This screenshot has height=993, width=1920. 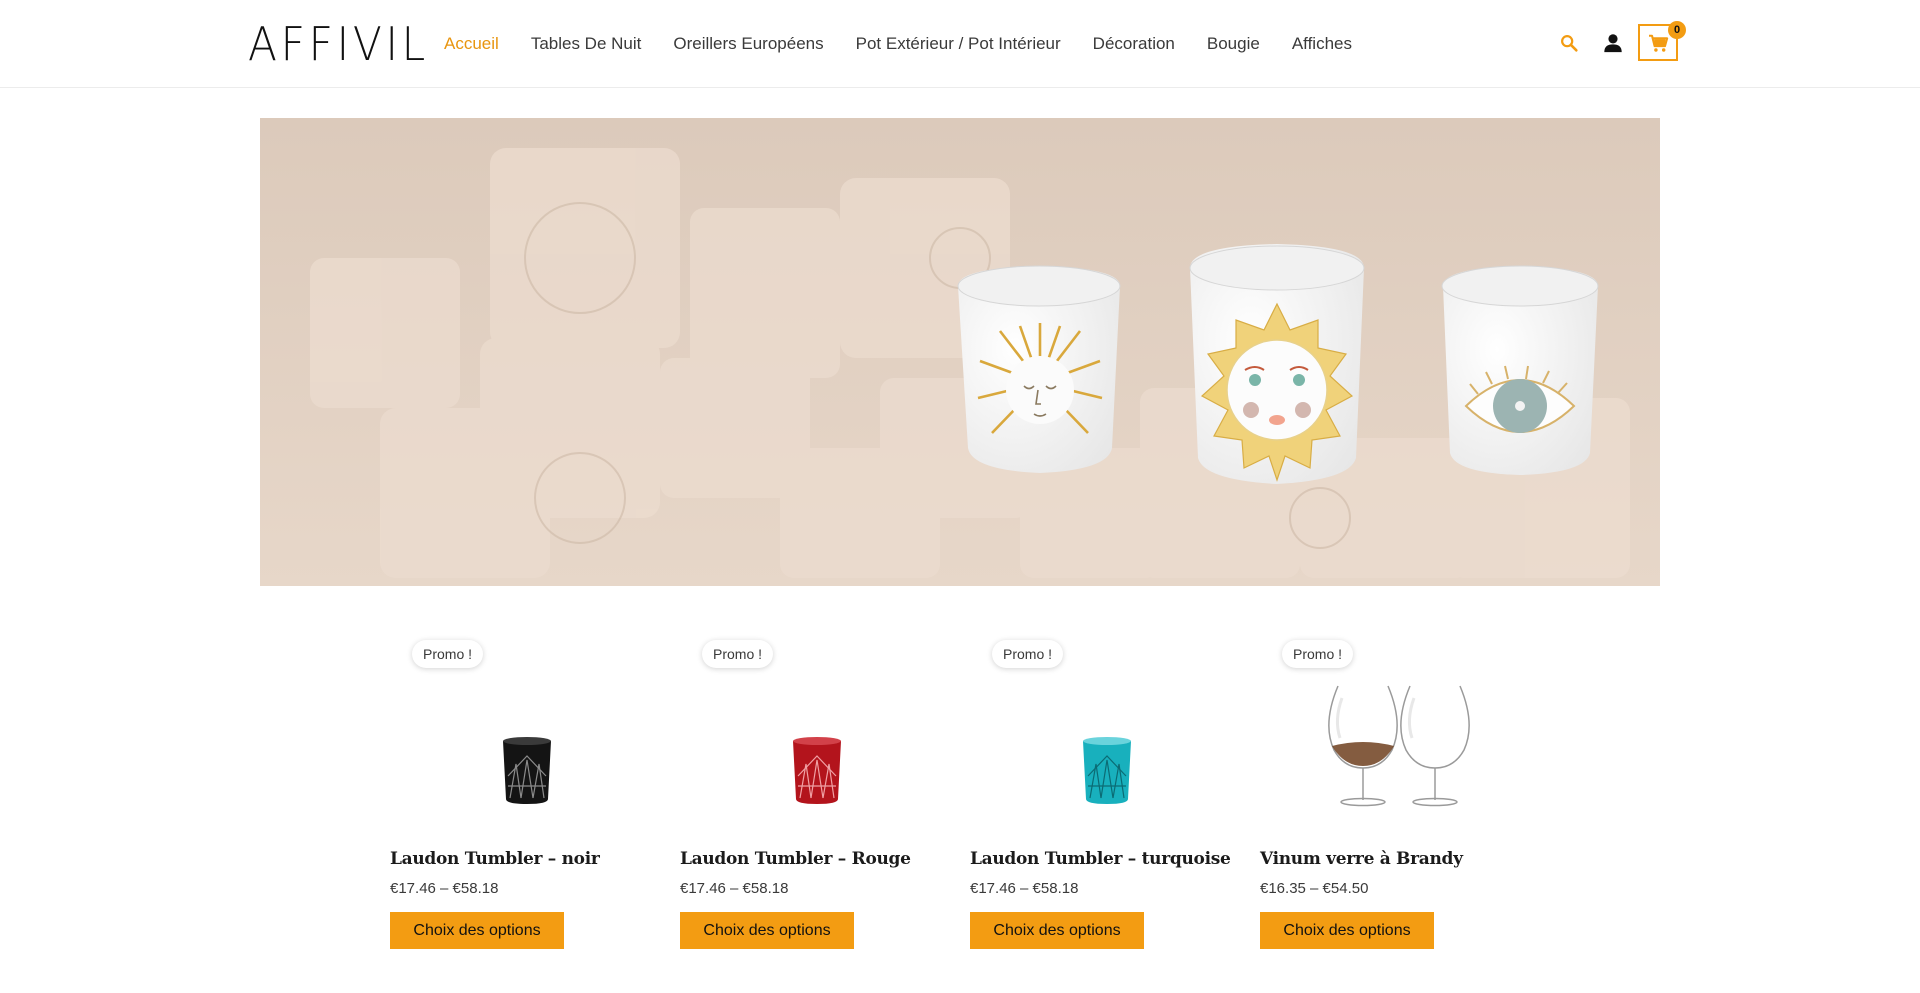 What do you see at coordinates (1361, 859) in the screenshot?
I see `product-title: Vinum verre à Brandy` at bounding box center [1361, 859].